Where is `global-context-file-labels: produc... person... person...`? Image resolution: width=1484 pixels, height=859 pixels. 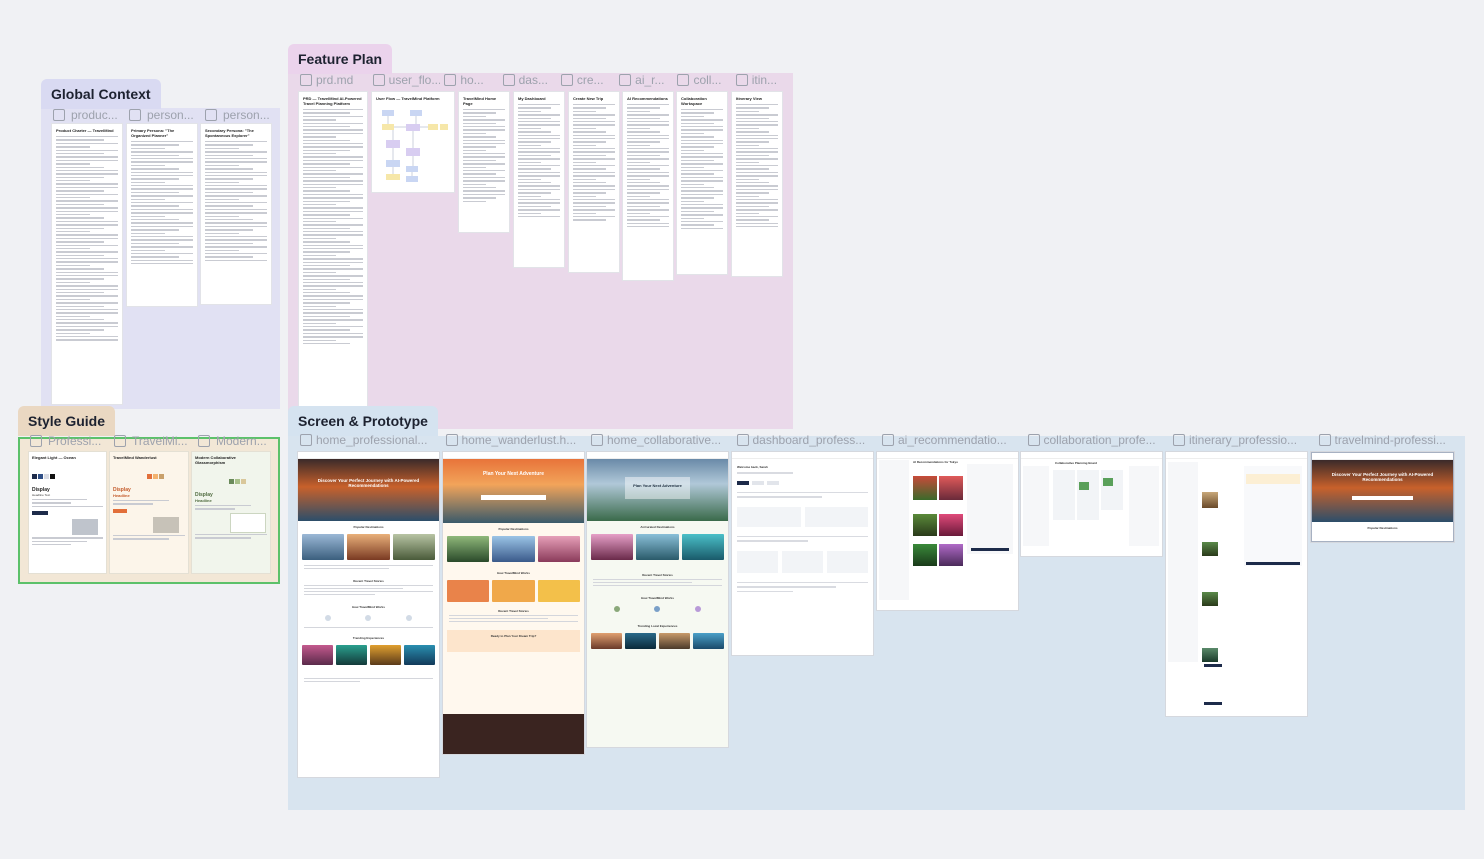 global-context-file-labels: produc... person... person... is located at coordinates (165, 115).